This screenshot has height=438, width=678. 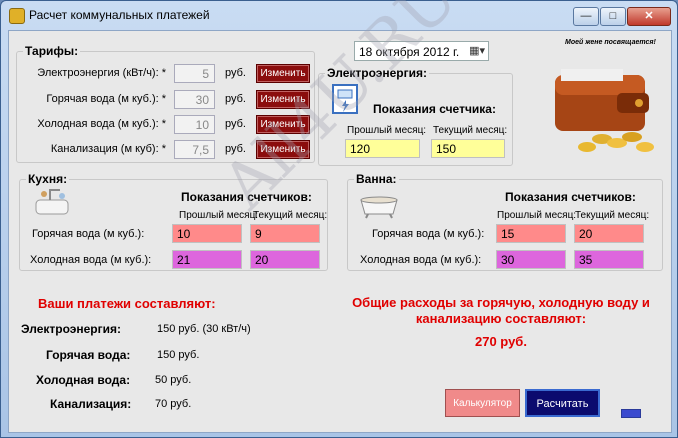 I want to click on kitchen-cold-curr-field: 20, so click(x=285, y=259).